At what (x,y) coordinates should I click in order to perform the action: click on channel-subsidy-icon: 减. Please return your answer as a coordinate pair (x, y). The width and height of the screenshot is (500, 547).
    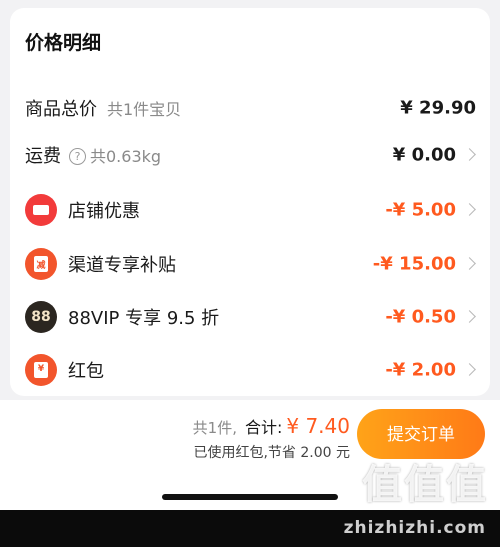
    Looking at the image, I should click on (41, 264).